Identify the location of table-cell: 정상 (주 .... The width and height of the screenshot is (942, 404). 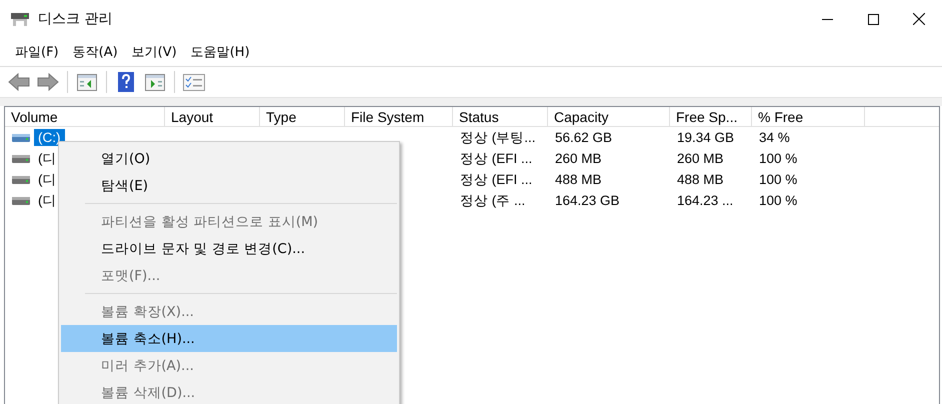
(493, 201).